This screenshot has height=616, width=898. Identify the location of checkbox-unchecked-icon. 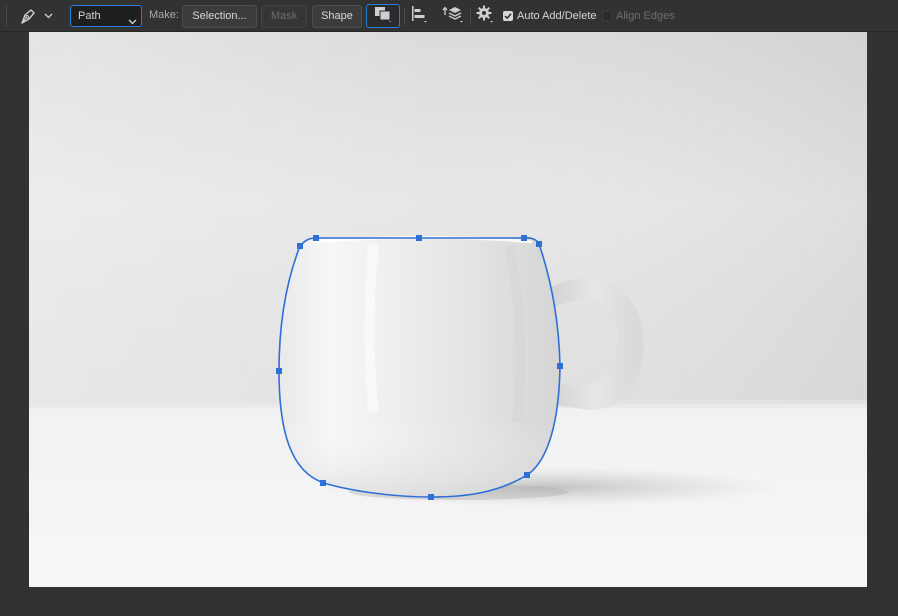
(607, 16).